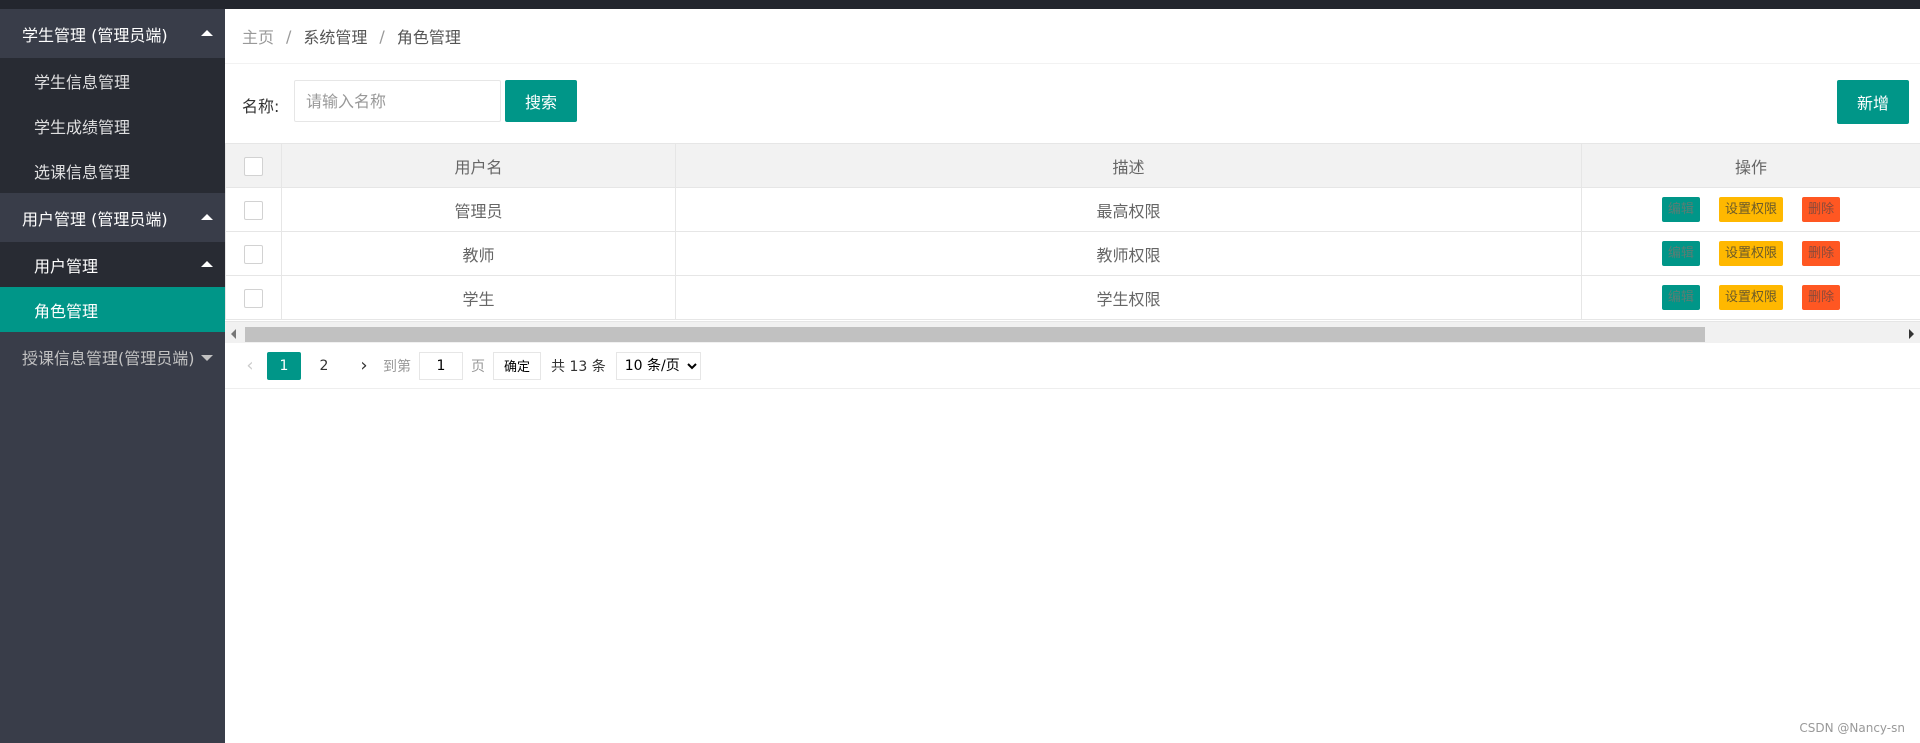  What do you see at coordinates (258, 36) in the screenshot?
I see `breadcrumb-home: 主页` at bounding box center [258, 36].